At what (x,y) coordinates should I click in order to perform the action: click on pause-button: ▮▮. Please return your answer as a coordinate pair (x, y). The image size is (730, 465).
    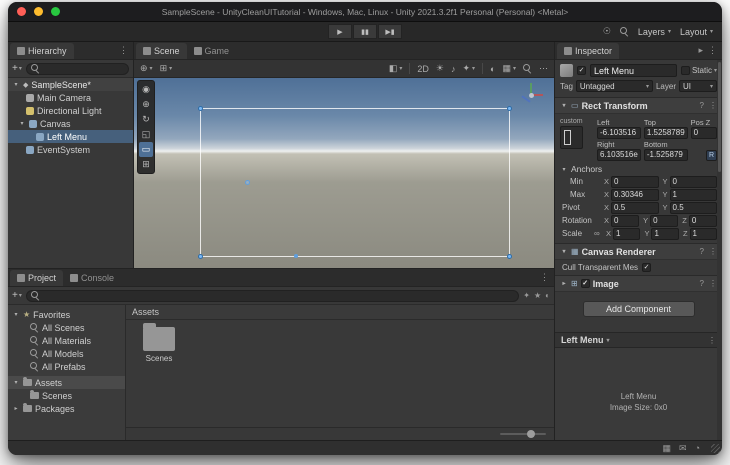
    Looking at the image, I should click on (365, 31).